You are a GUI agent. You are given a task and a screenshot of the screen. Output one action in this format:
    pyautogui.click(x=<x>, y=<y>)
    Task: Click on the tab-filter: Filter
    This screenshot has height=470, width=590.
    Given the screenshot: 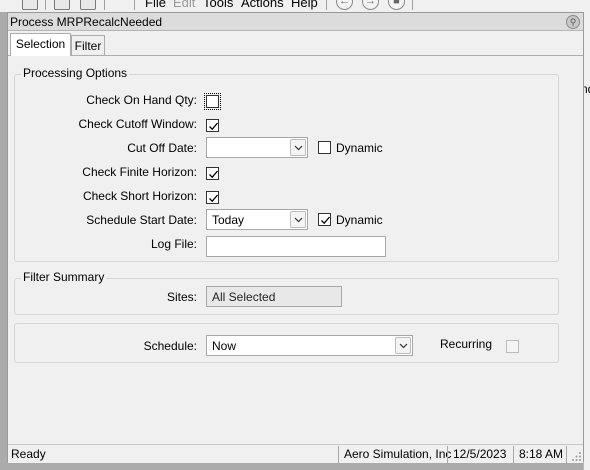 What is the action you would take?
    pyautogui.click(x=88, y=45)
    